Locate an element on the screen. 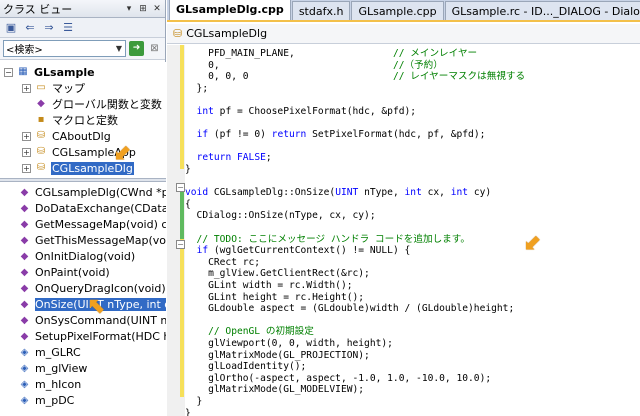 This screenshot has height=416, width=640. member-item-label: OnPaint(void) is located at coordinates (72, 272).